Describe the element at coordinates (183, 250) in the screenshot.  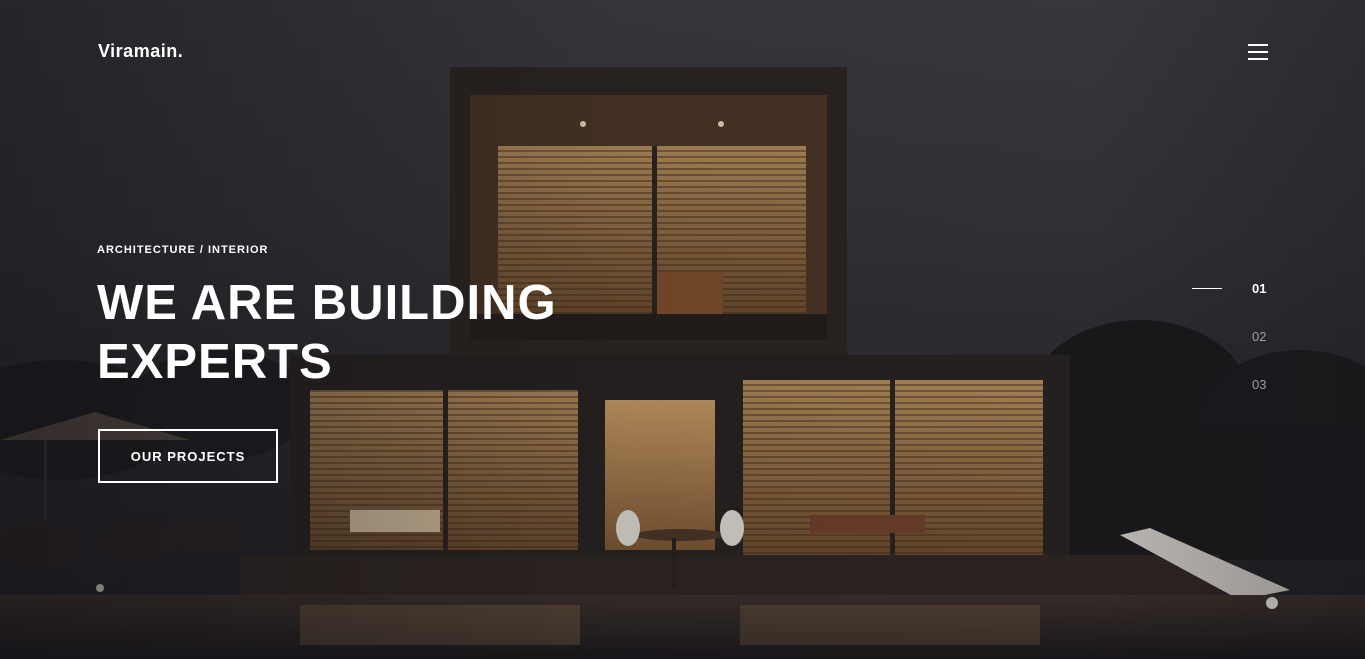
I see `hero-eyebrow: ARCHITECTURE / INTERIOR` at that location.